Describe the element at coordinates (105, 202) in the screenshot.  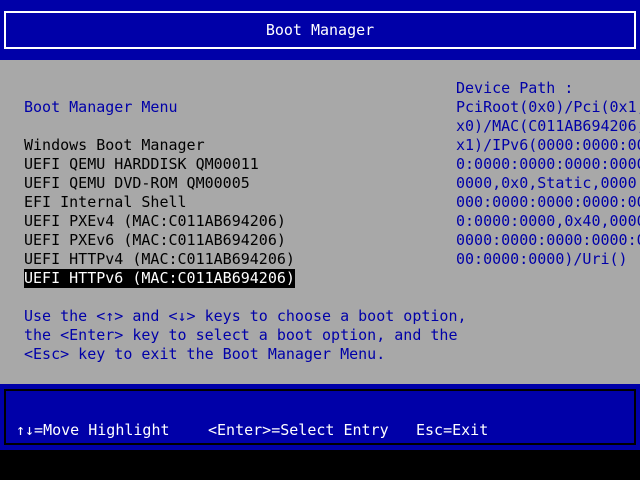
I see `boot-option-efi-internal-shell: EFI Internal Shell` at that location.